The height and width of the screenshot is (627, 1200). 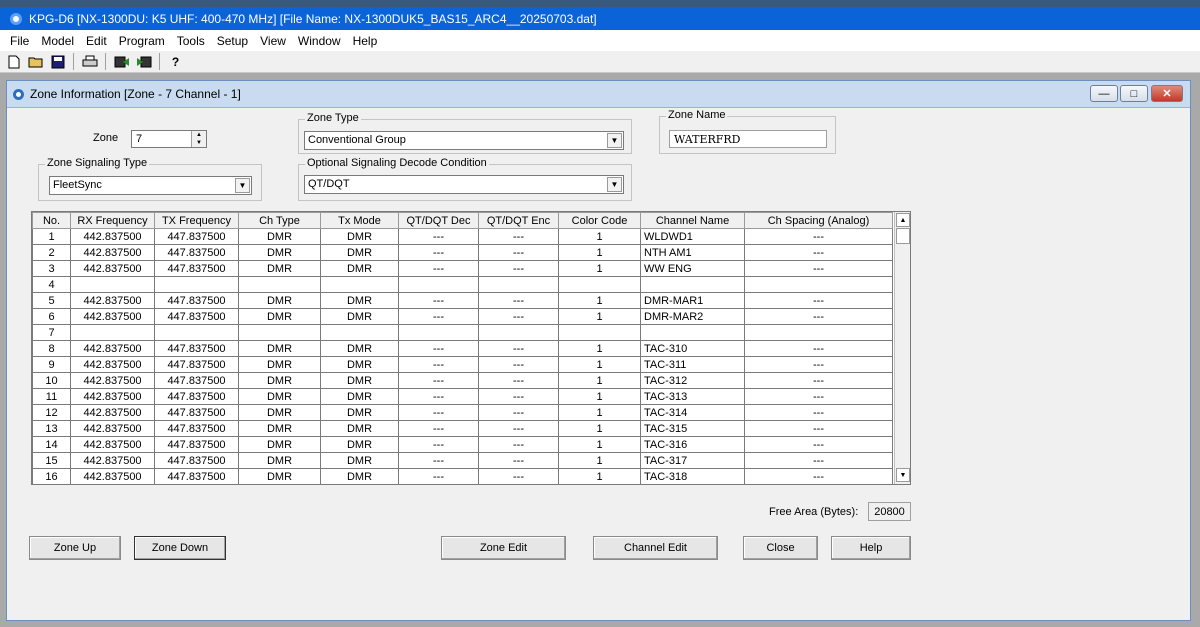 I want to click on cell-no: 9, so click(x=51, y=364).